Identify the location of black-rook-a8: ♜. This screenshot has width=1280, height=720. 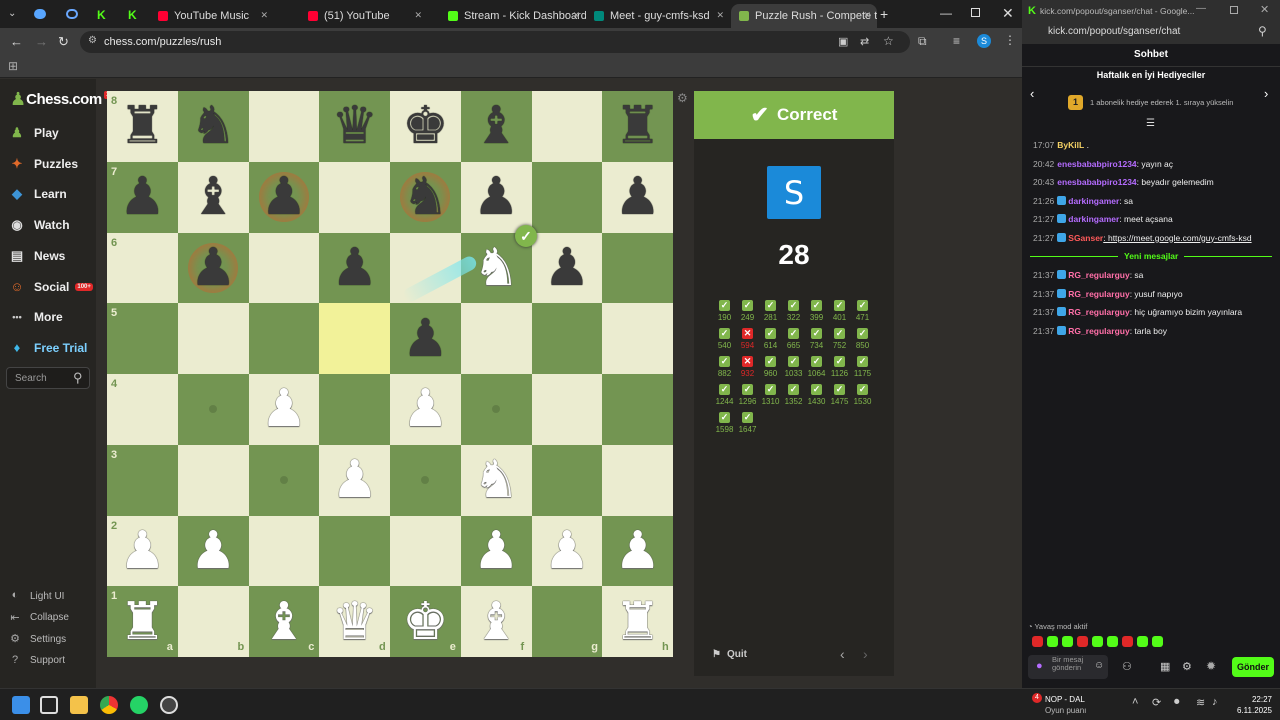
(142, 126).